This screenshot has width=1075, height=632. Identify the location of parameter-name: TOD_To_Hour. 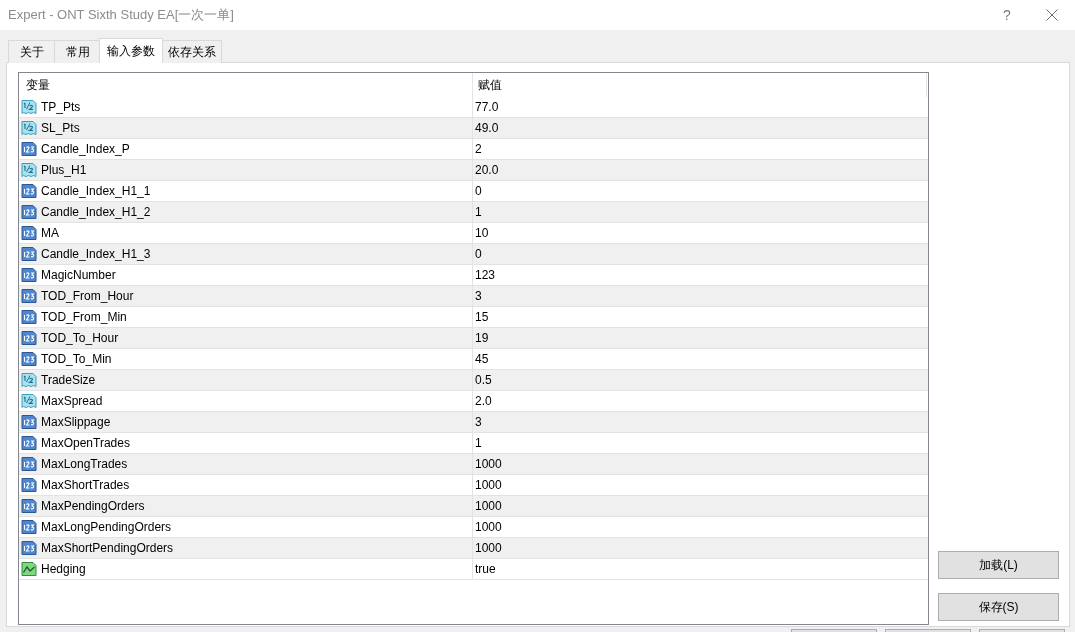
(80, 338).